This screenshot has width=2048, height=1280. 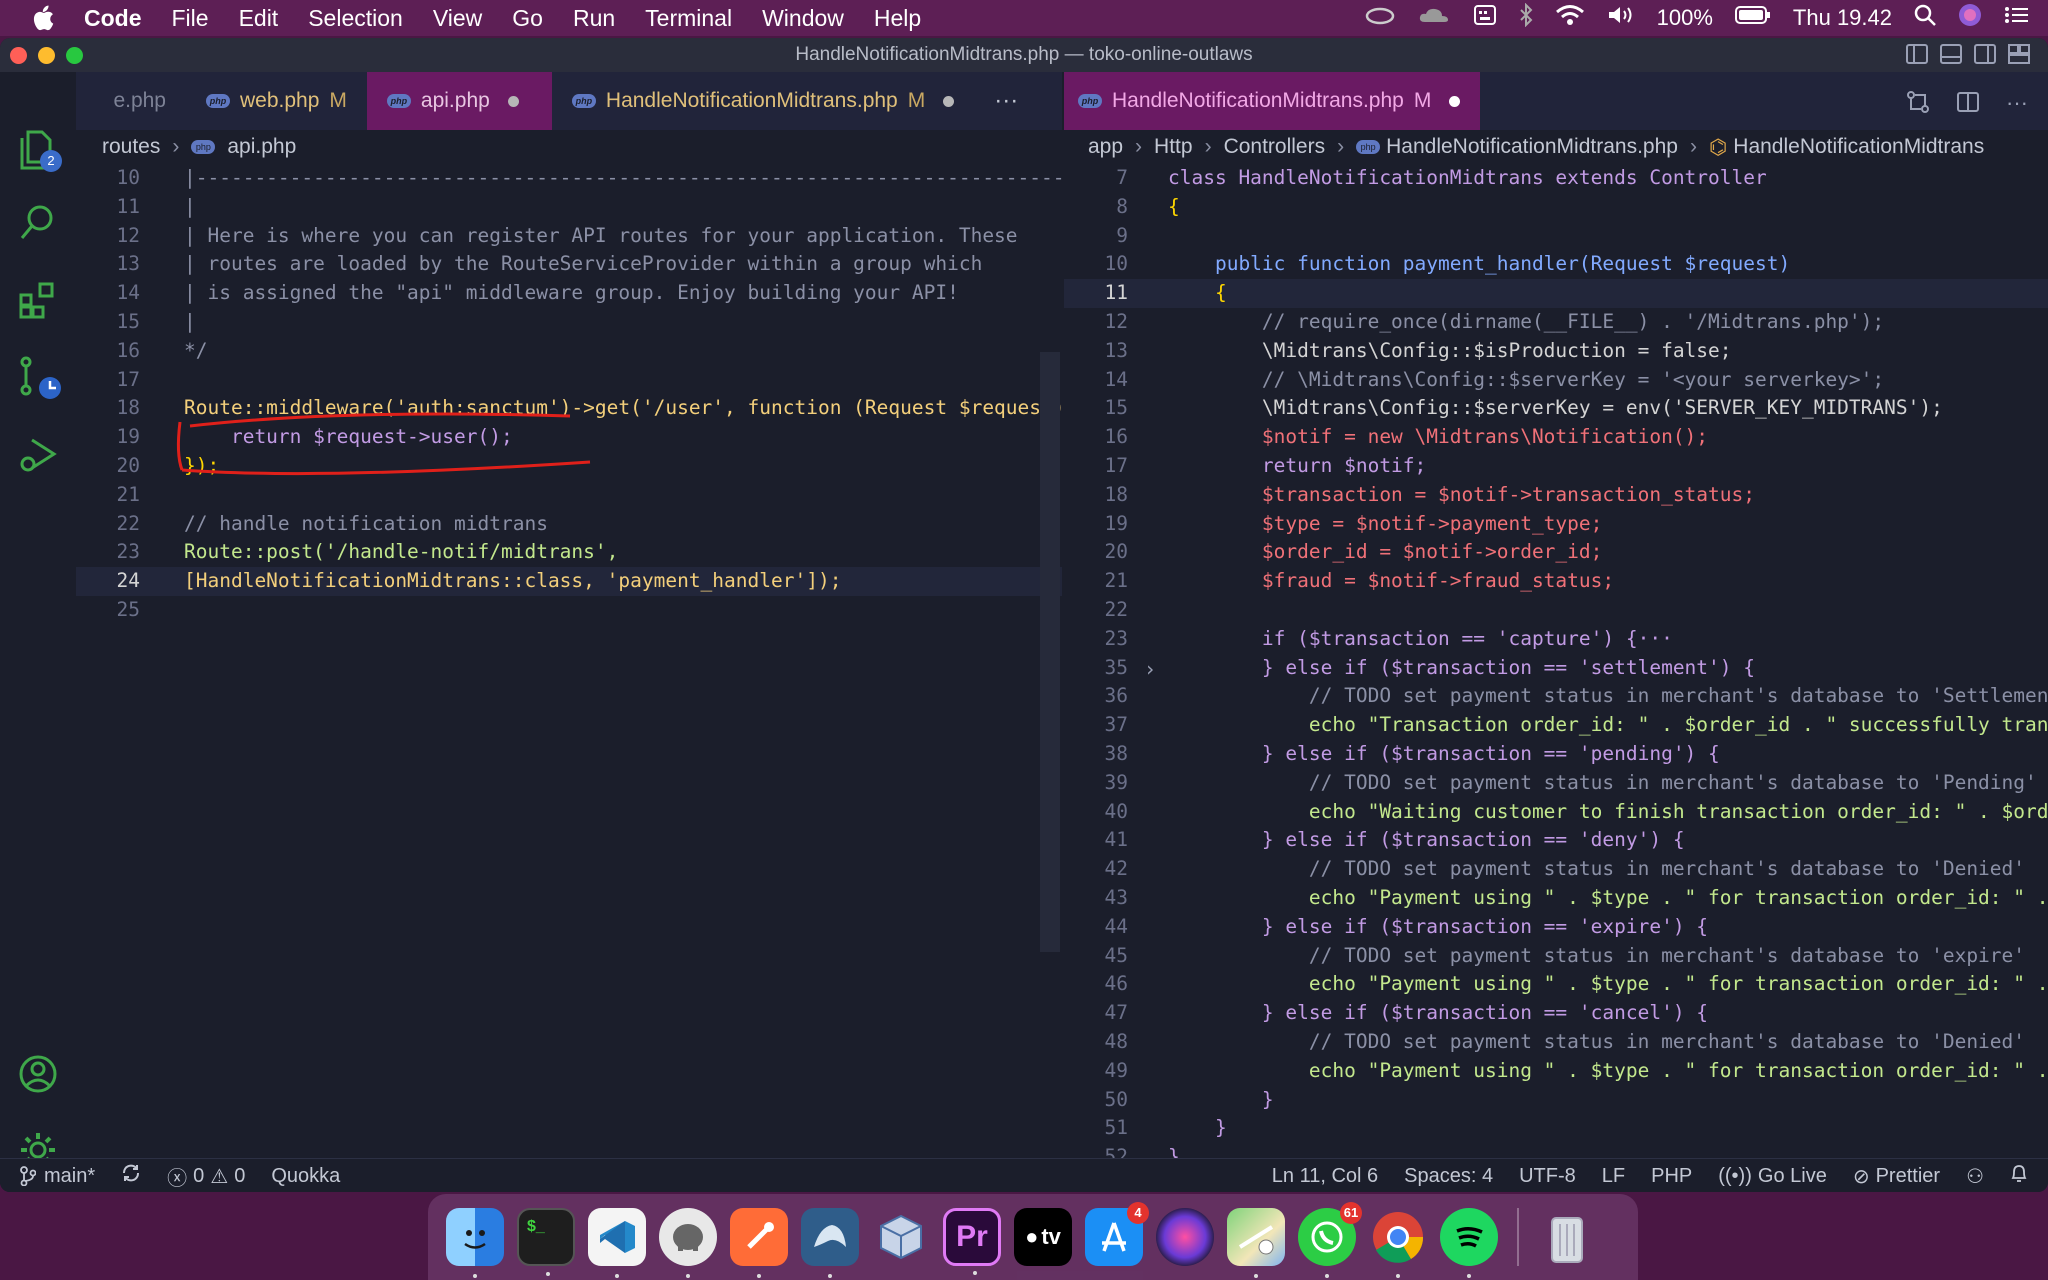 What do you see at coordinates (1567, 1237) in the screenshot?
I see `trash-icon` at bounding box center [1567, 1237].